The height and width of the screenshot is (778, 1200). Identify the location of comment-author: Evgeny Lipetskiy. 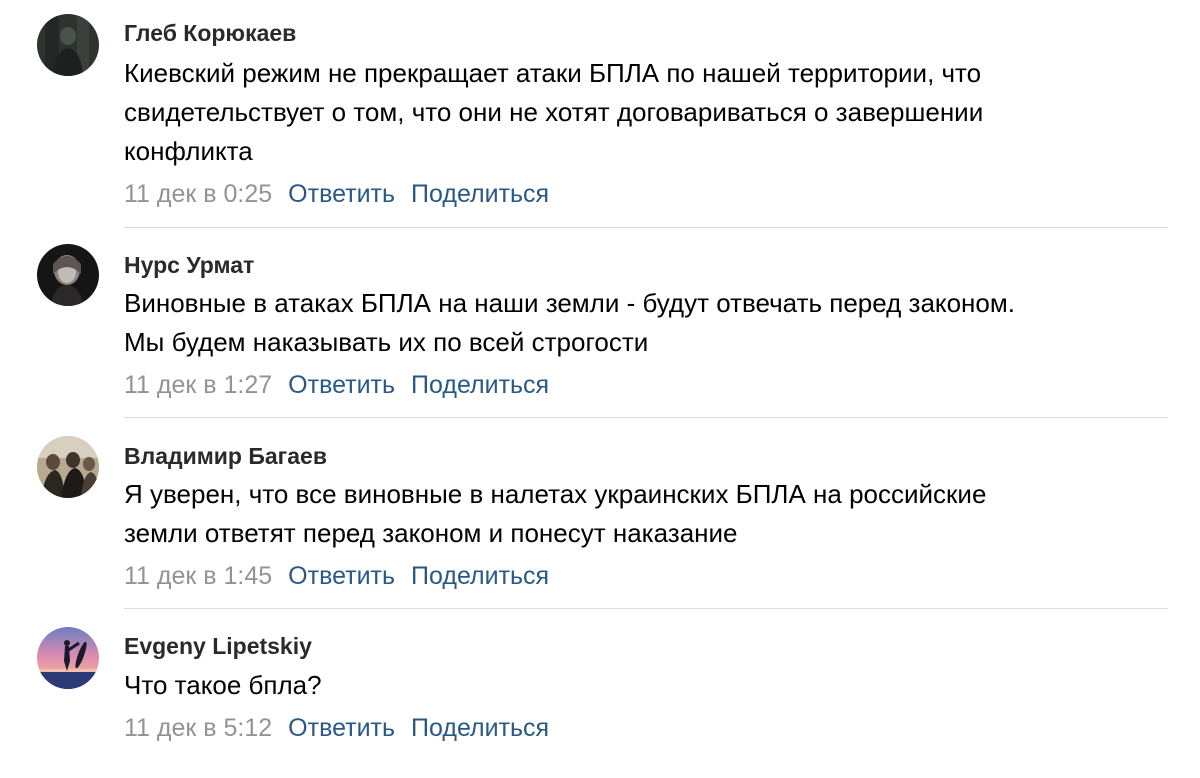
(218, 646).